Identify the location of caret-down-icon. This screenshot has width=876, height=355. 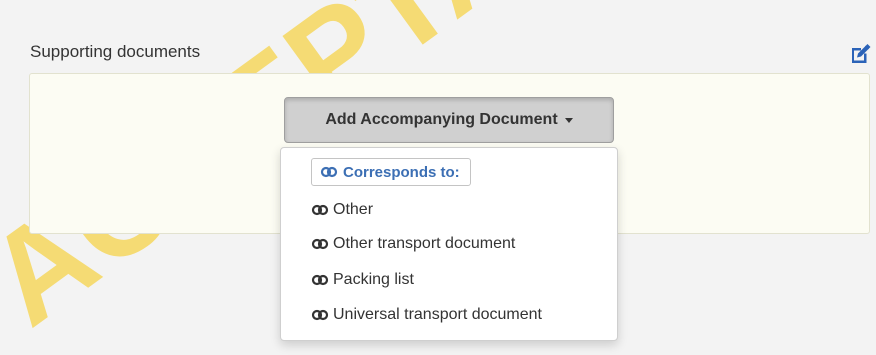
(568, 120).